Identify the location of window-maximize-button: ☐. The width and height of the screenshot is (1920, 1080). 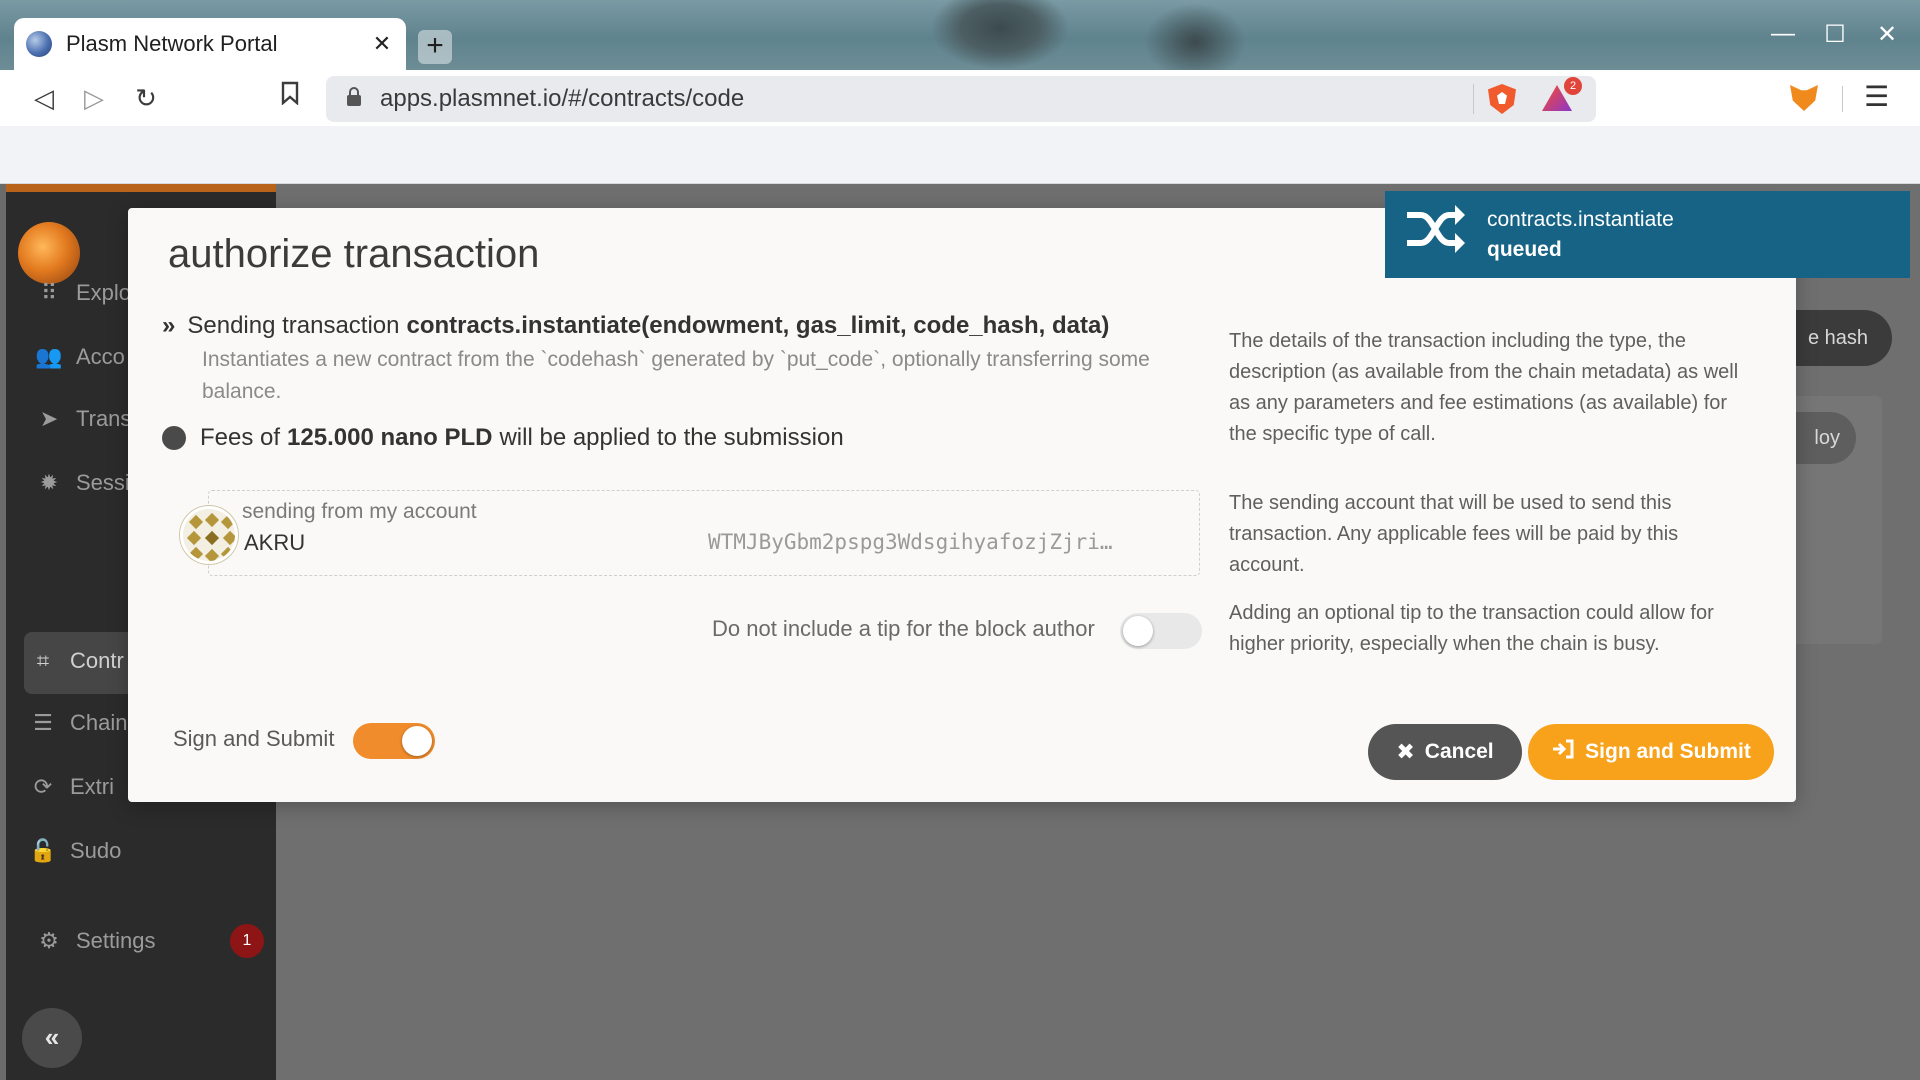
(1835, 34).